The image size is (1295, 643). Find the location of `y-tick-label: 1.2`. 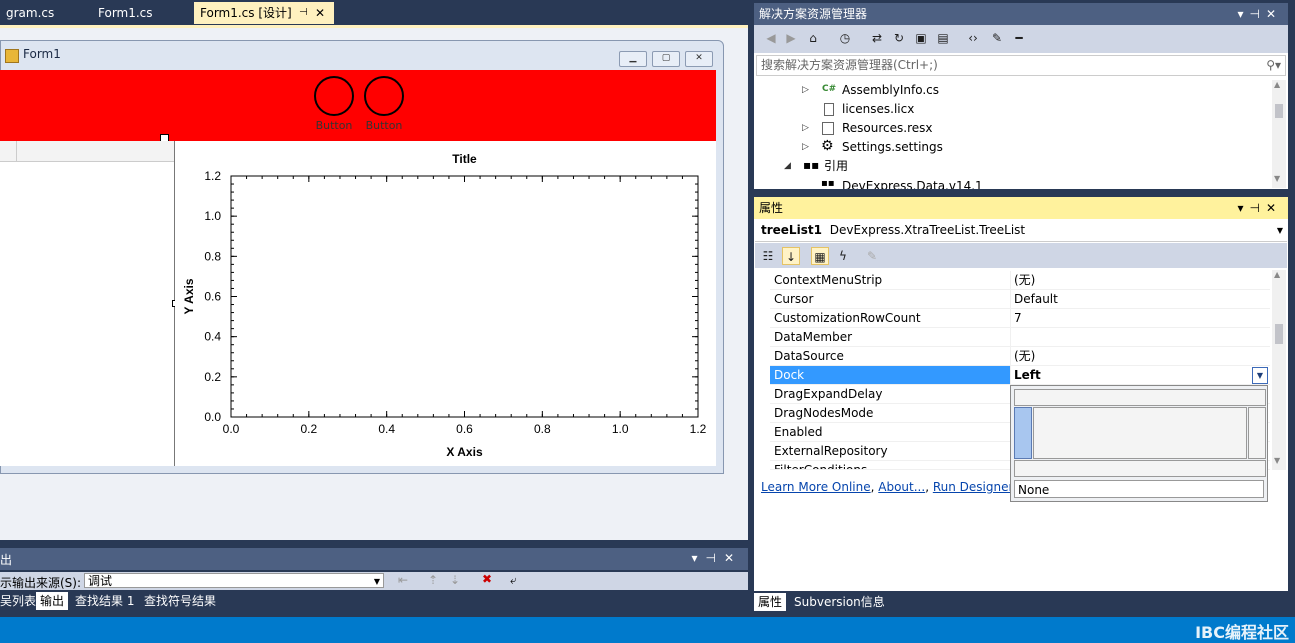

y-tick-label: 1.2 is located at coordinates (212, 176).